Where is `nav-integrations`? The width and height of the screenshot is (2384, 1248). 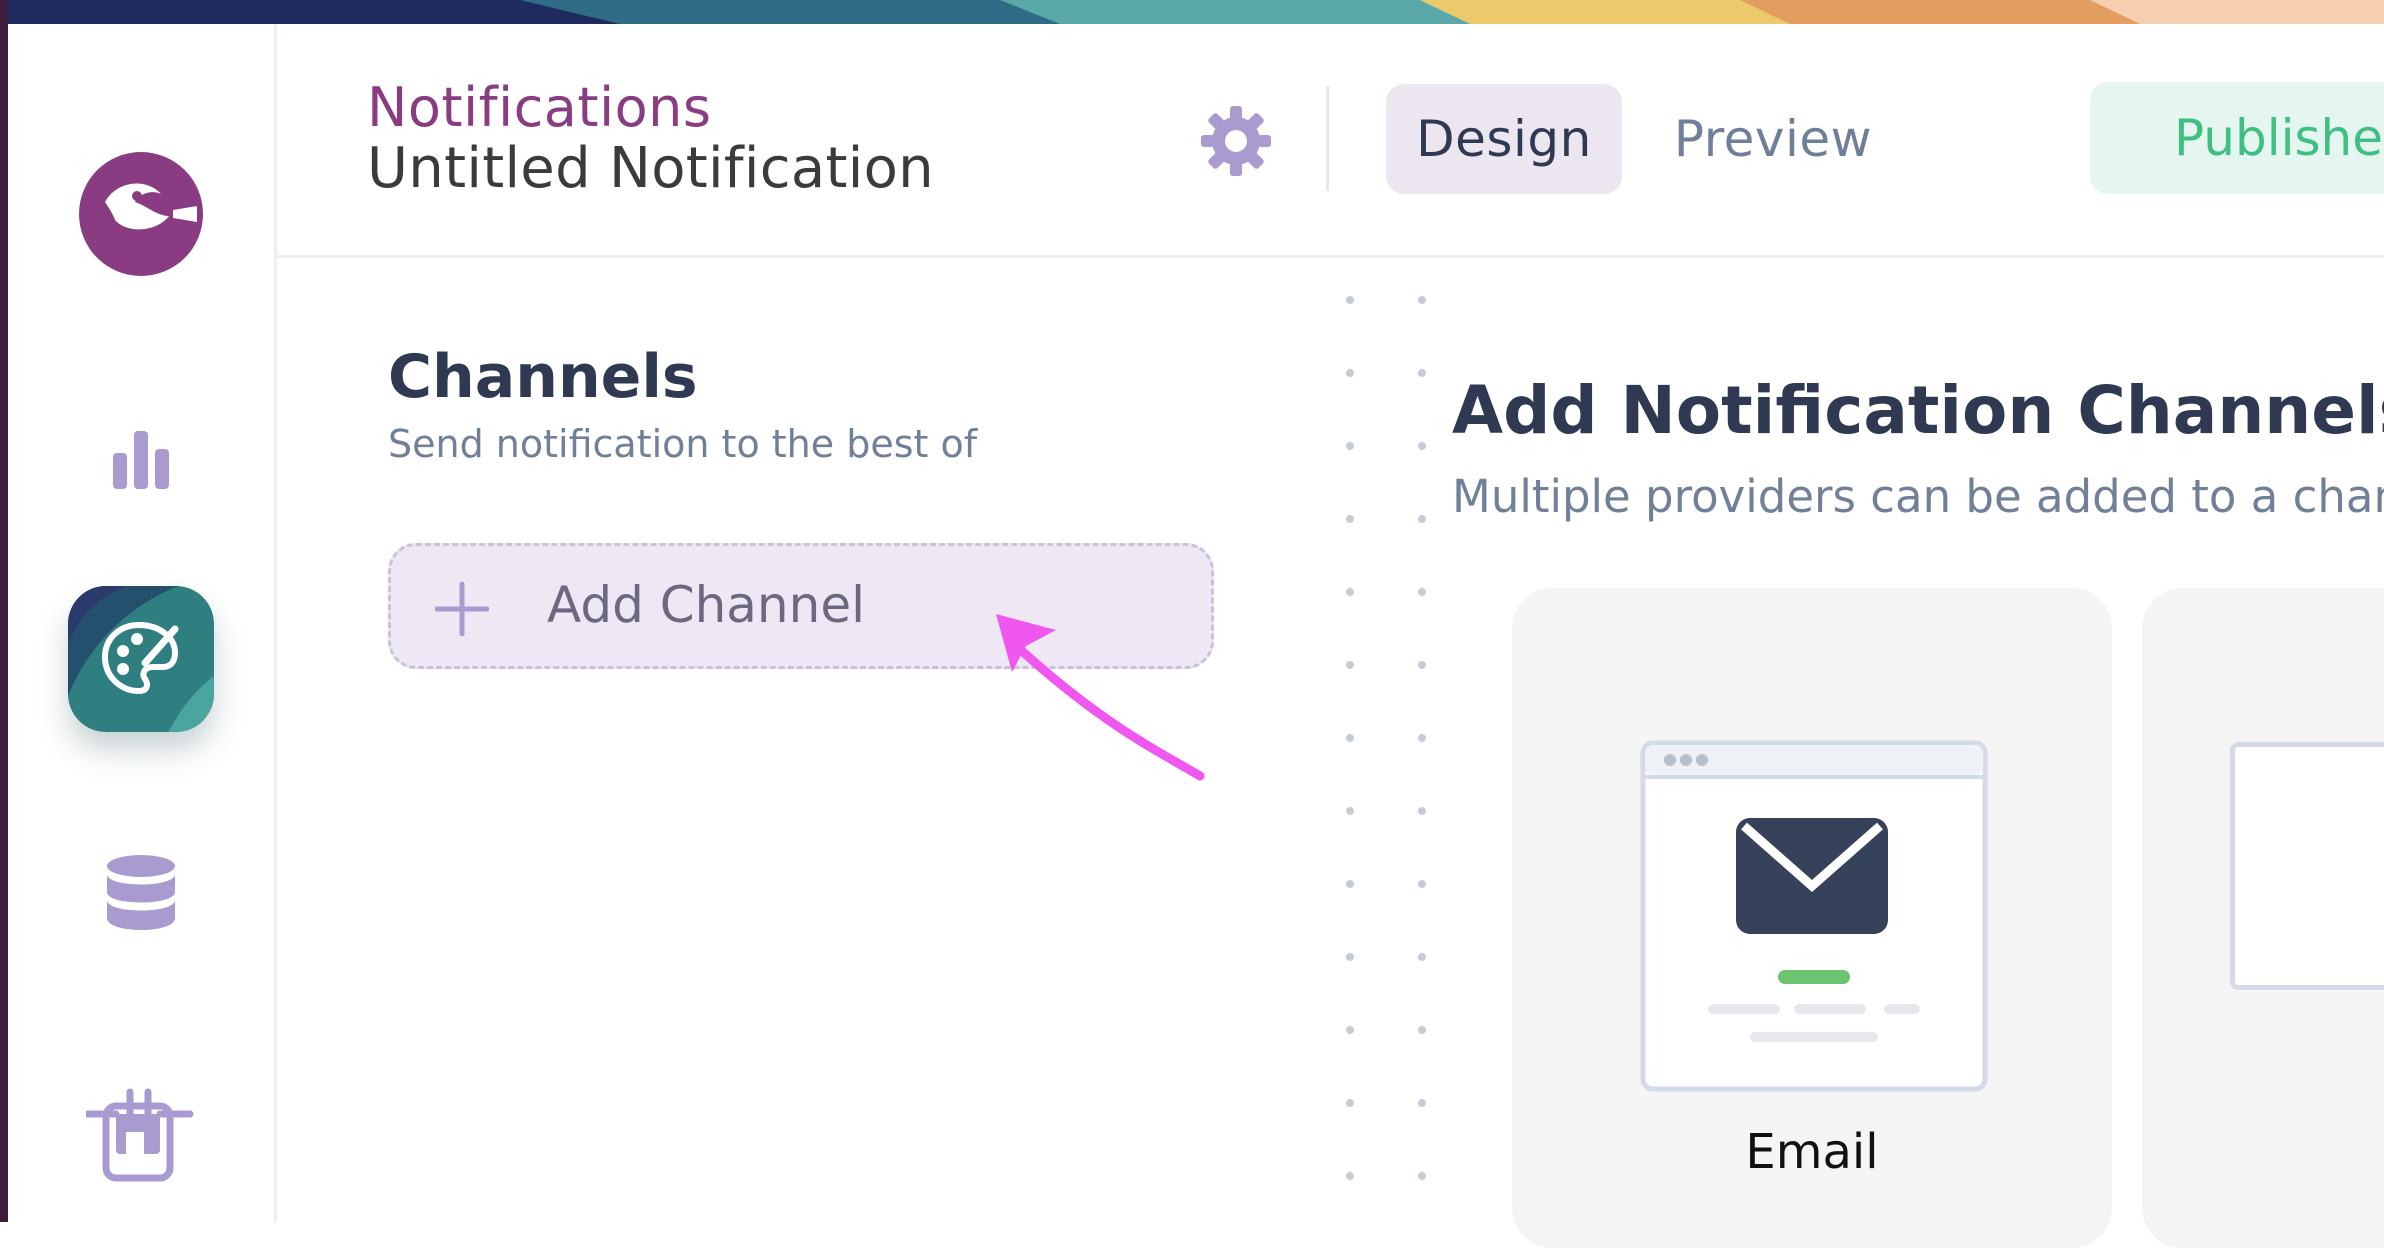
nav-integrations is located at coordinates (141, 1134).